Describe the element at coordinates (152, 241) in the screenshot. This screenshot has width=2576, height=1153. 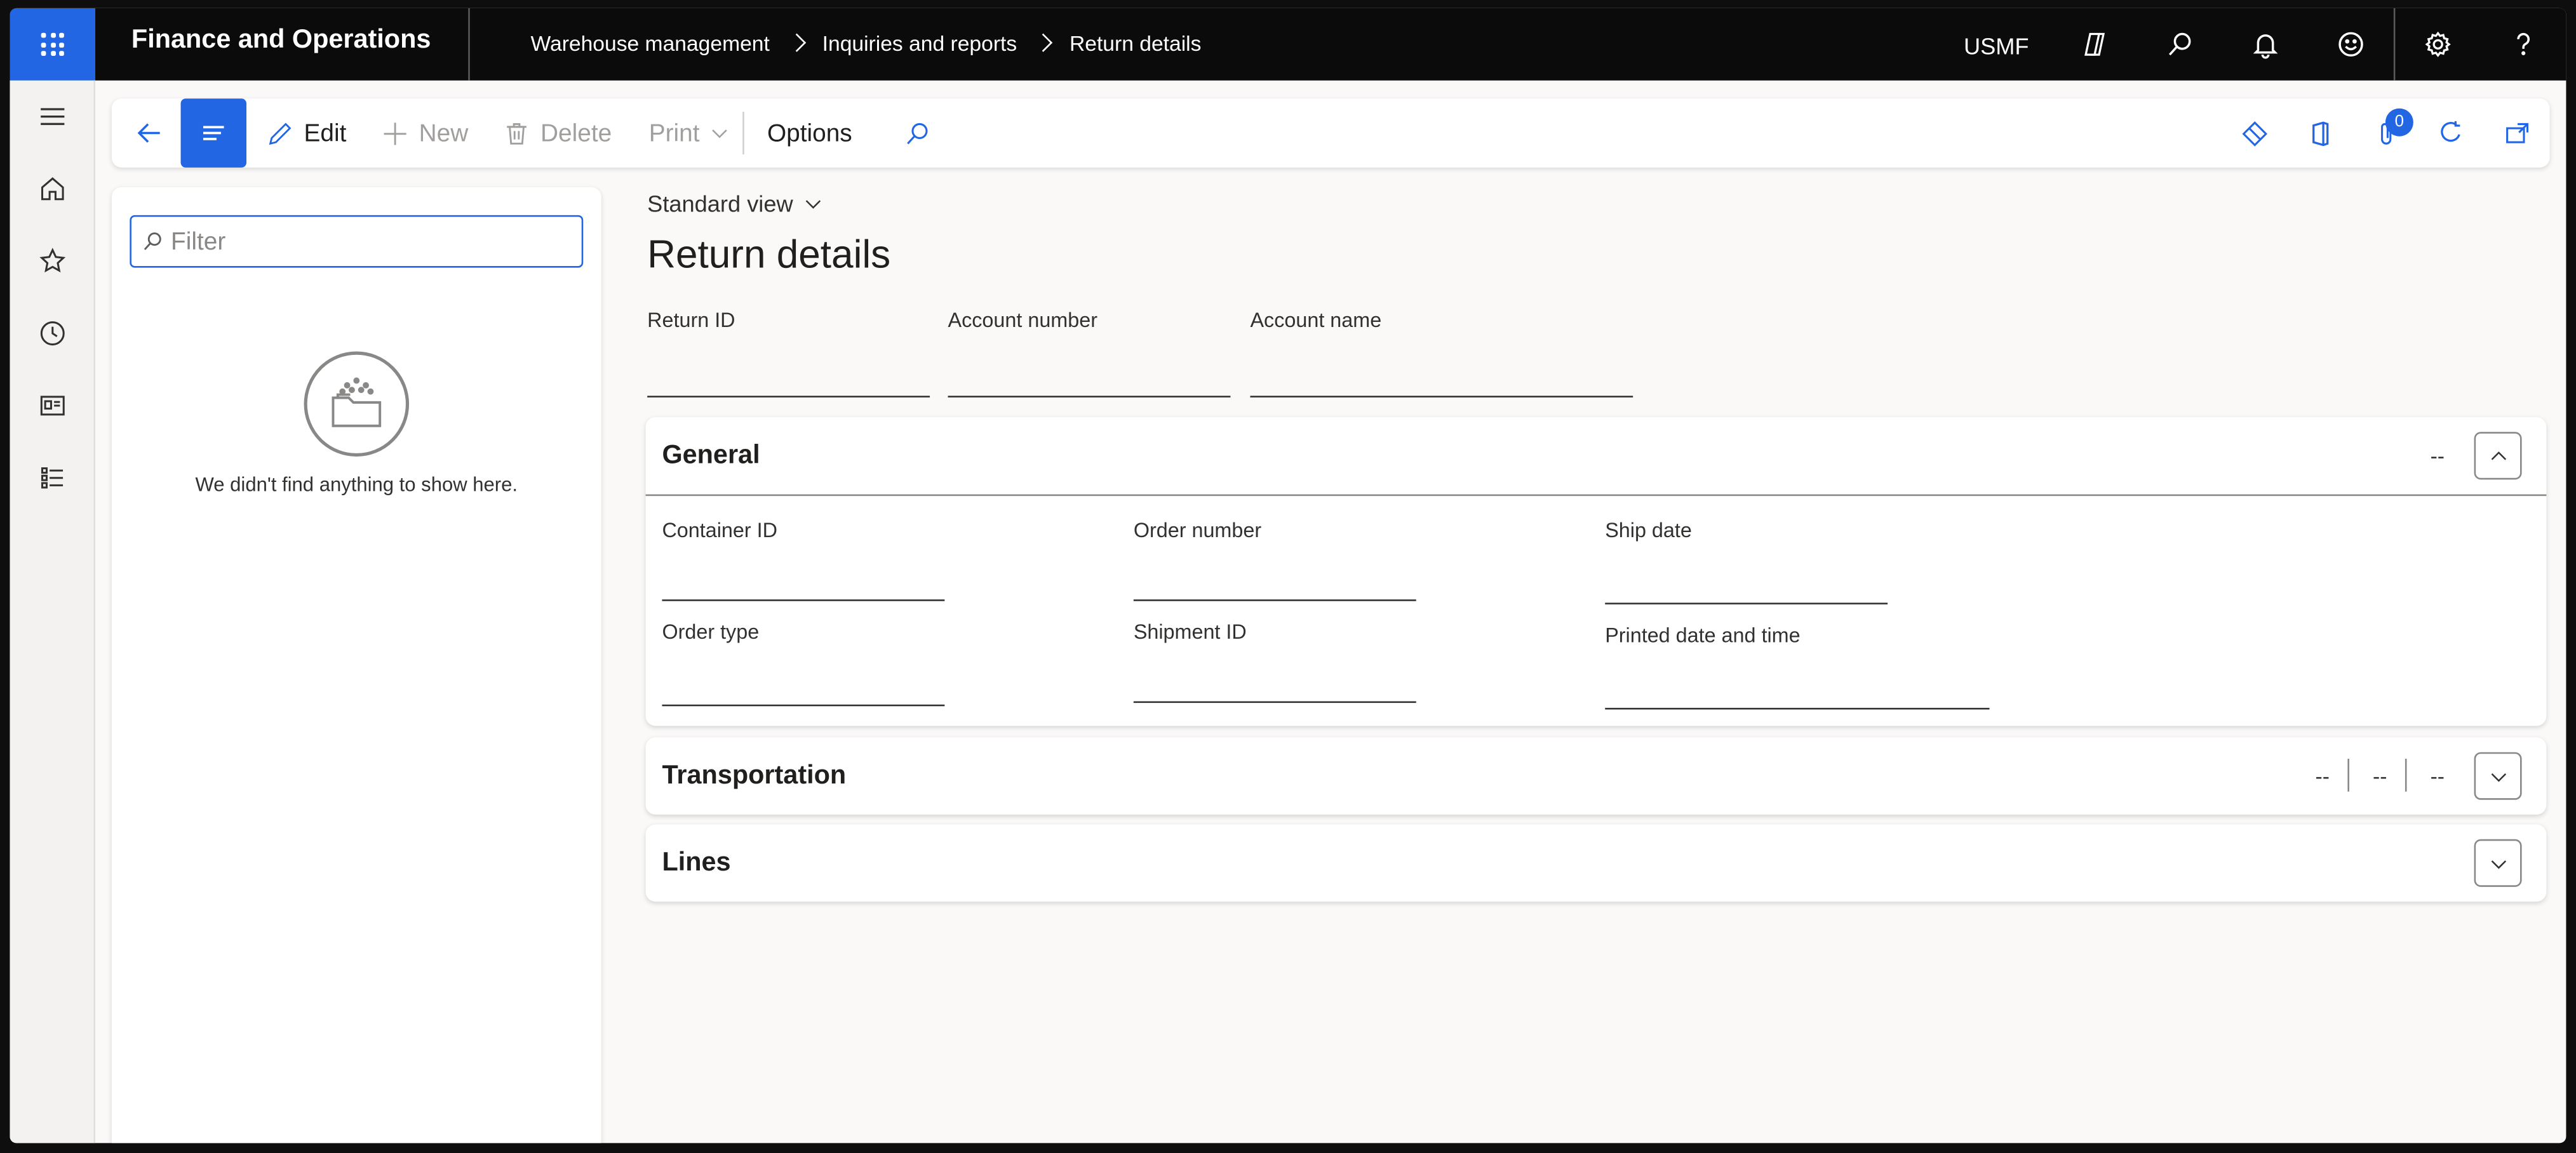
I see `search-icon` at that location.